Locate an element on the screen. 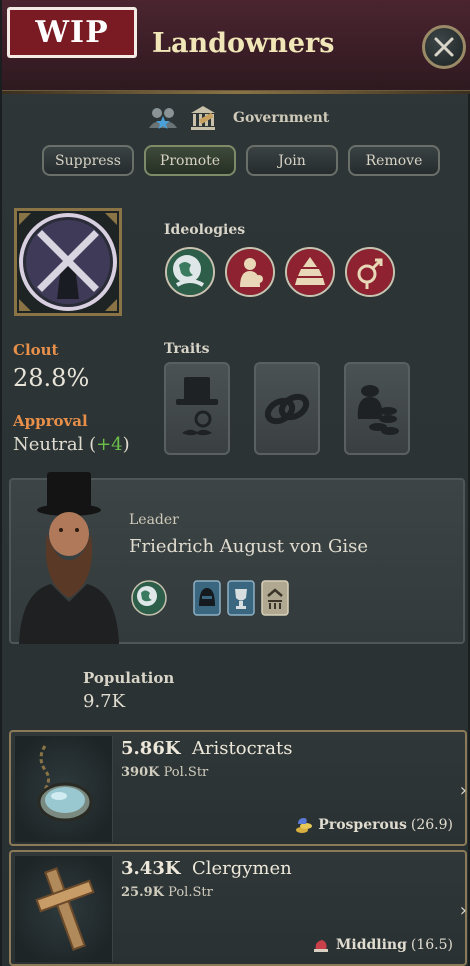  government-icon is located at coordinates (203, 118).